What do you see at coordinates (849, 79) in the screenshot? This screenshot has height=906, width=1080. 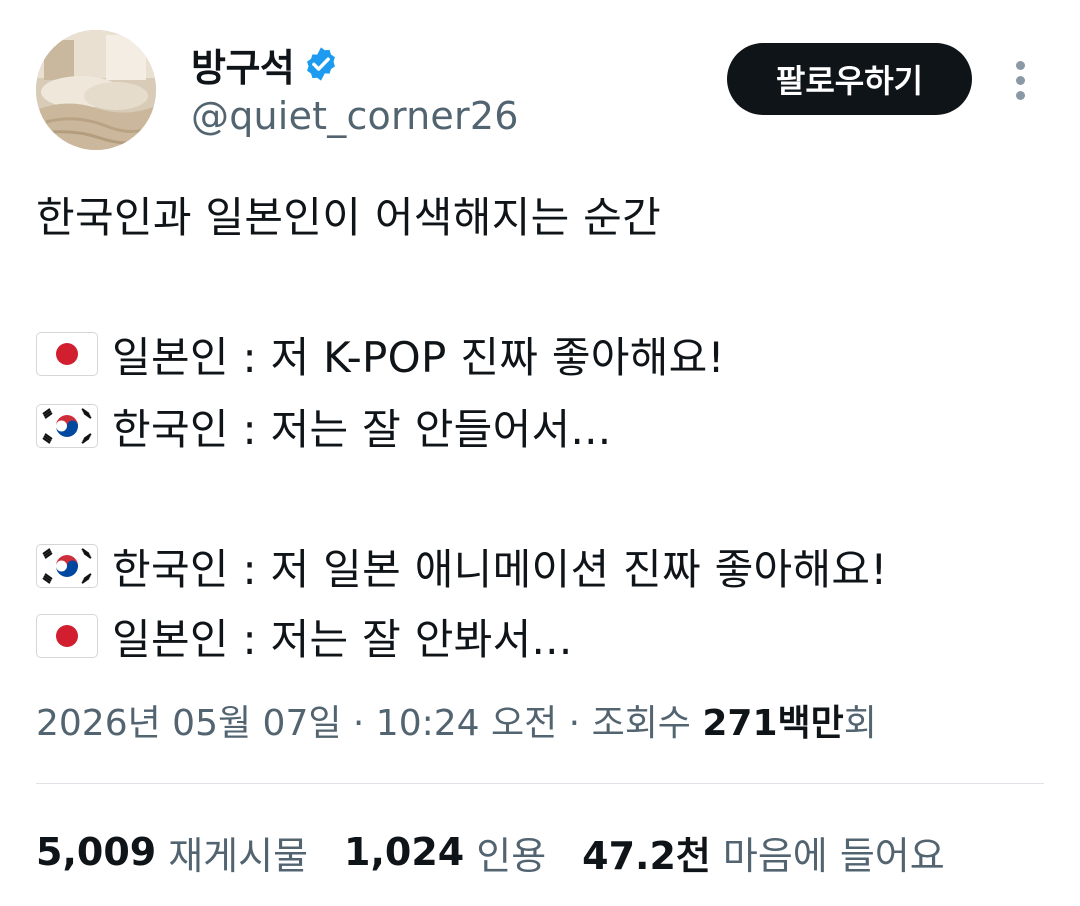 I see `follow-button: 팔로우하기` at bounding box center [849, 79].